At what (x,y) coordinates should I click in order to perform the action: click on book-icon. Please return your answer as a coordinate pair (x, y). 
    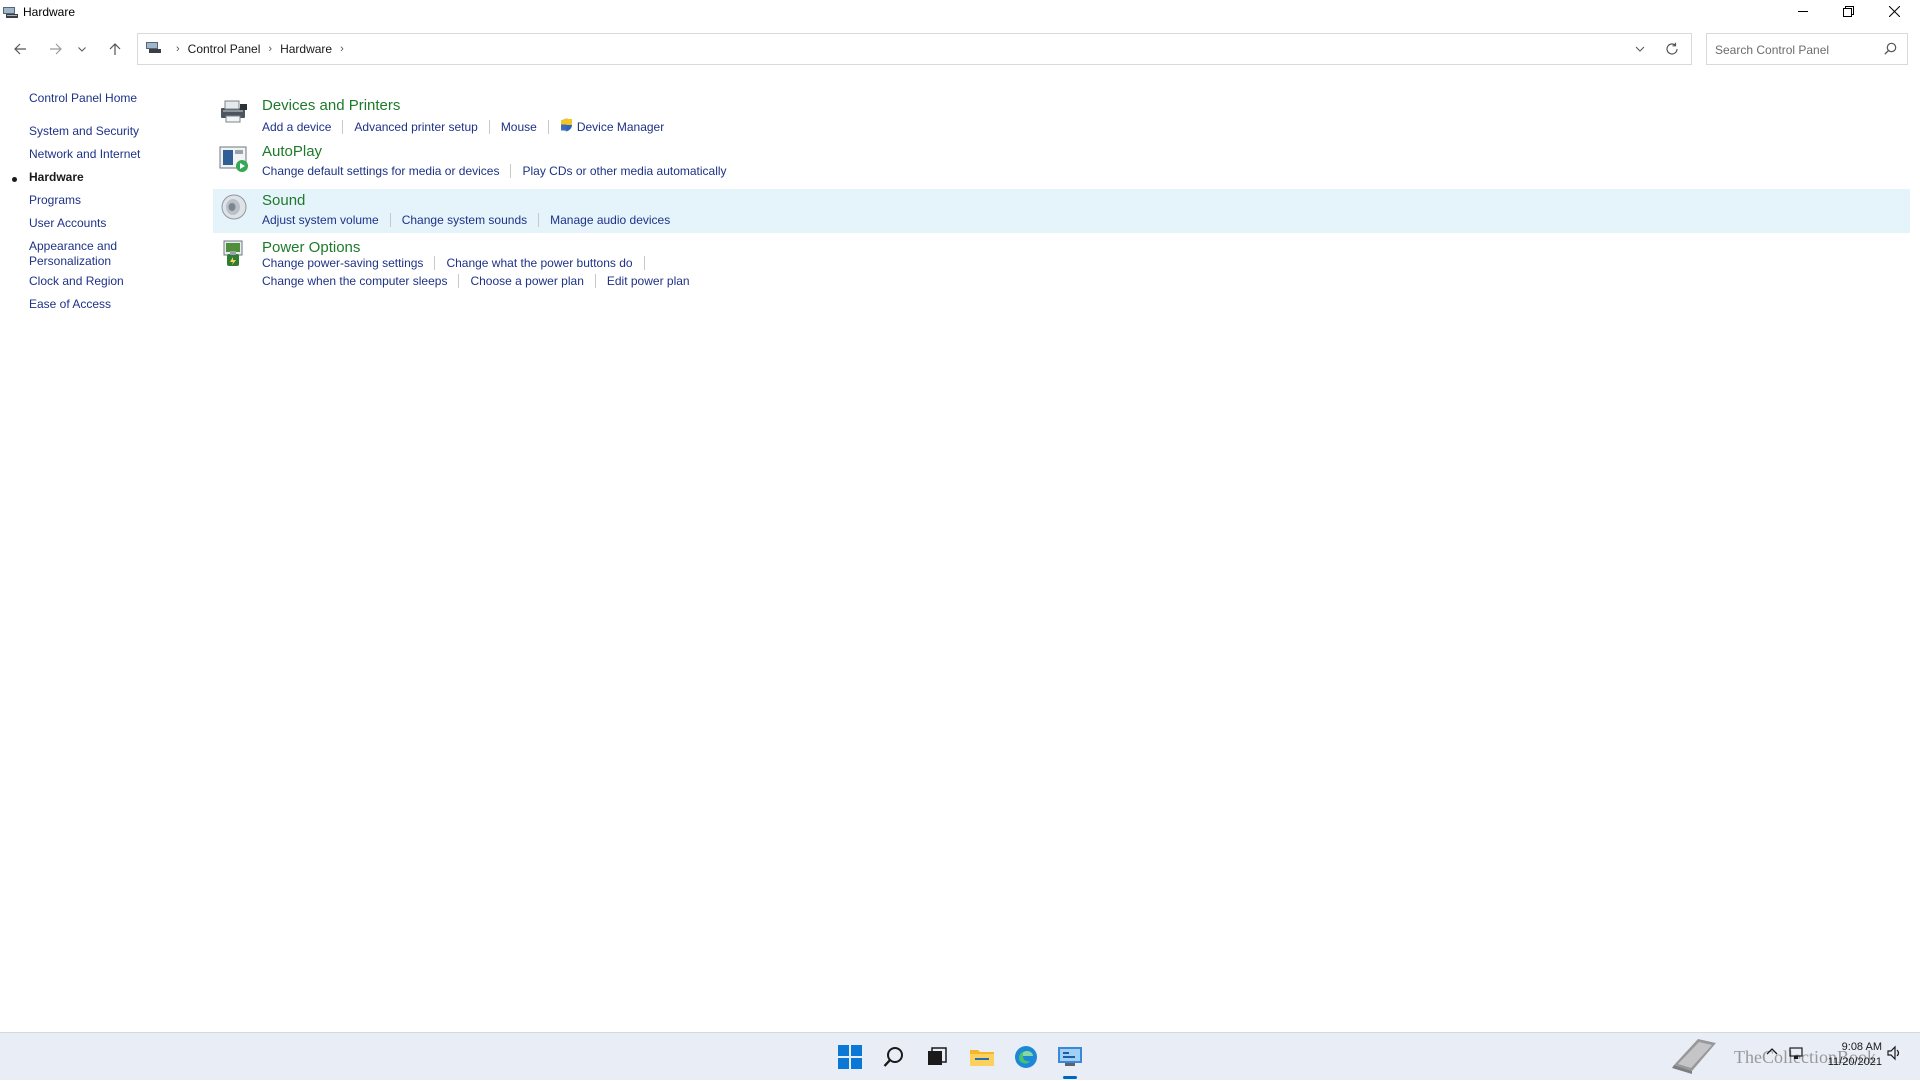
    Looking at the image, I should click on (1694, 1057).